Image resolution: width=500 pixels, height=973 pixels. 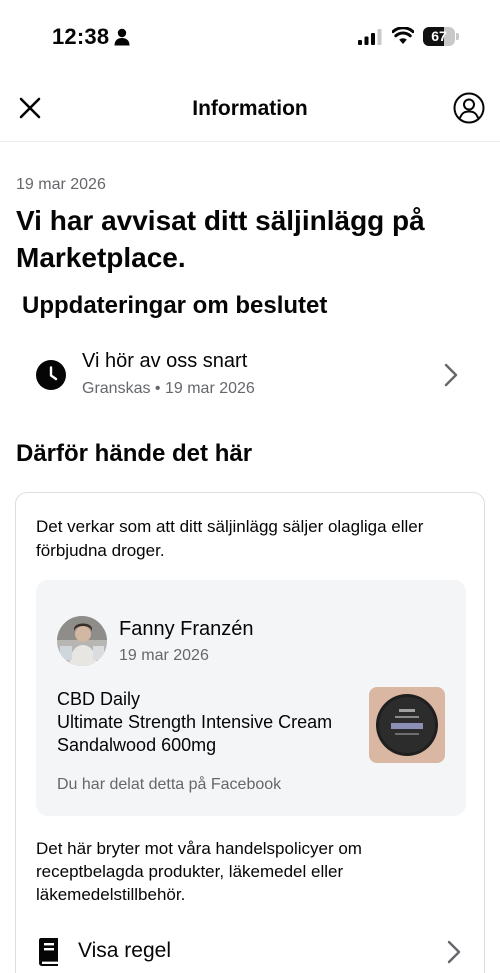 What do you see at coordinates (169, 784) in the screenshot?
I see `shared-note: Du har delat detta på Facebook` at bounding box center [169, 784].